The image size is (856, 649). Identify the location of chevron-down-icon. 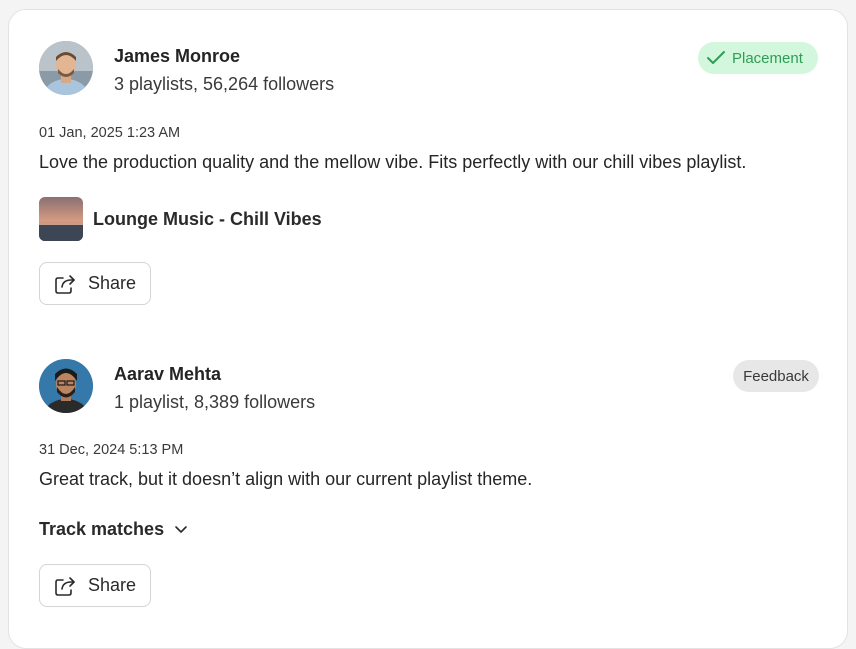
(181, 529).